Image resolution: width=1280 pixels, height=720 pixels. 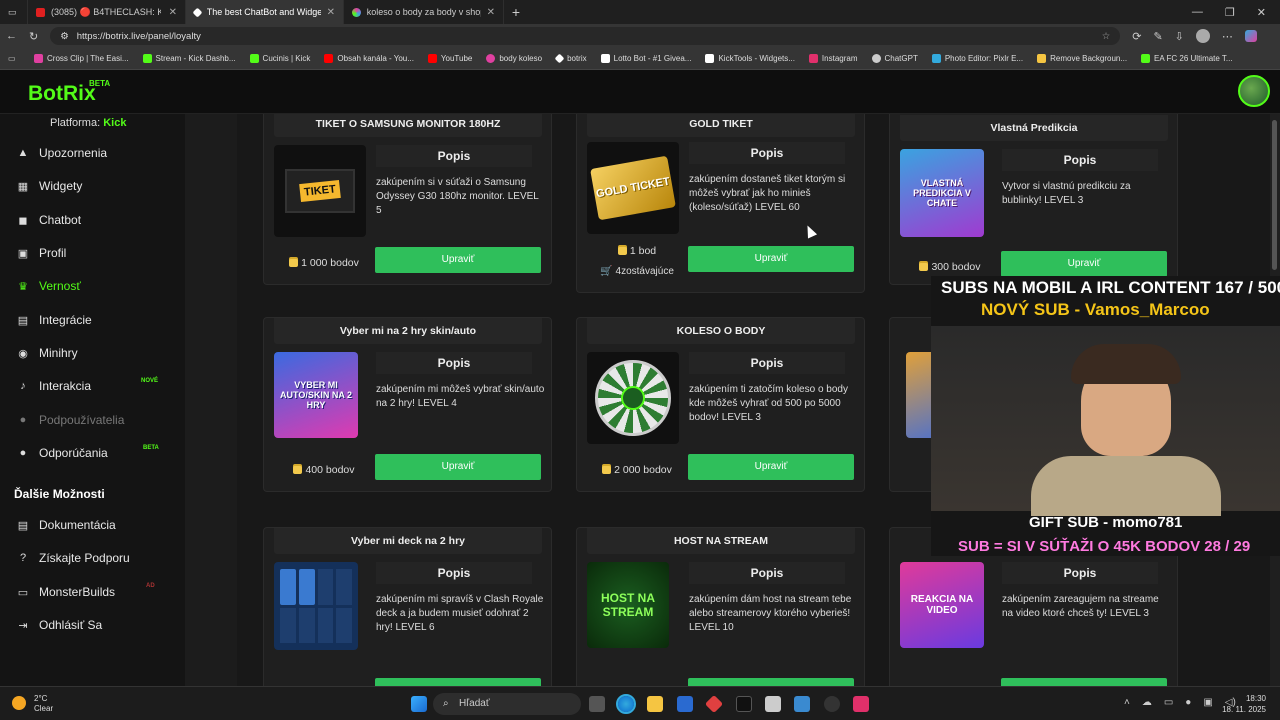 I want to click on sidebar-item-podpora: ? Získajte Podporu, so click(x=73, y=558).